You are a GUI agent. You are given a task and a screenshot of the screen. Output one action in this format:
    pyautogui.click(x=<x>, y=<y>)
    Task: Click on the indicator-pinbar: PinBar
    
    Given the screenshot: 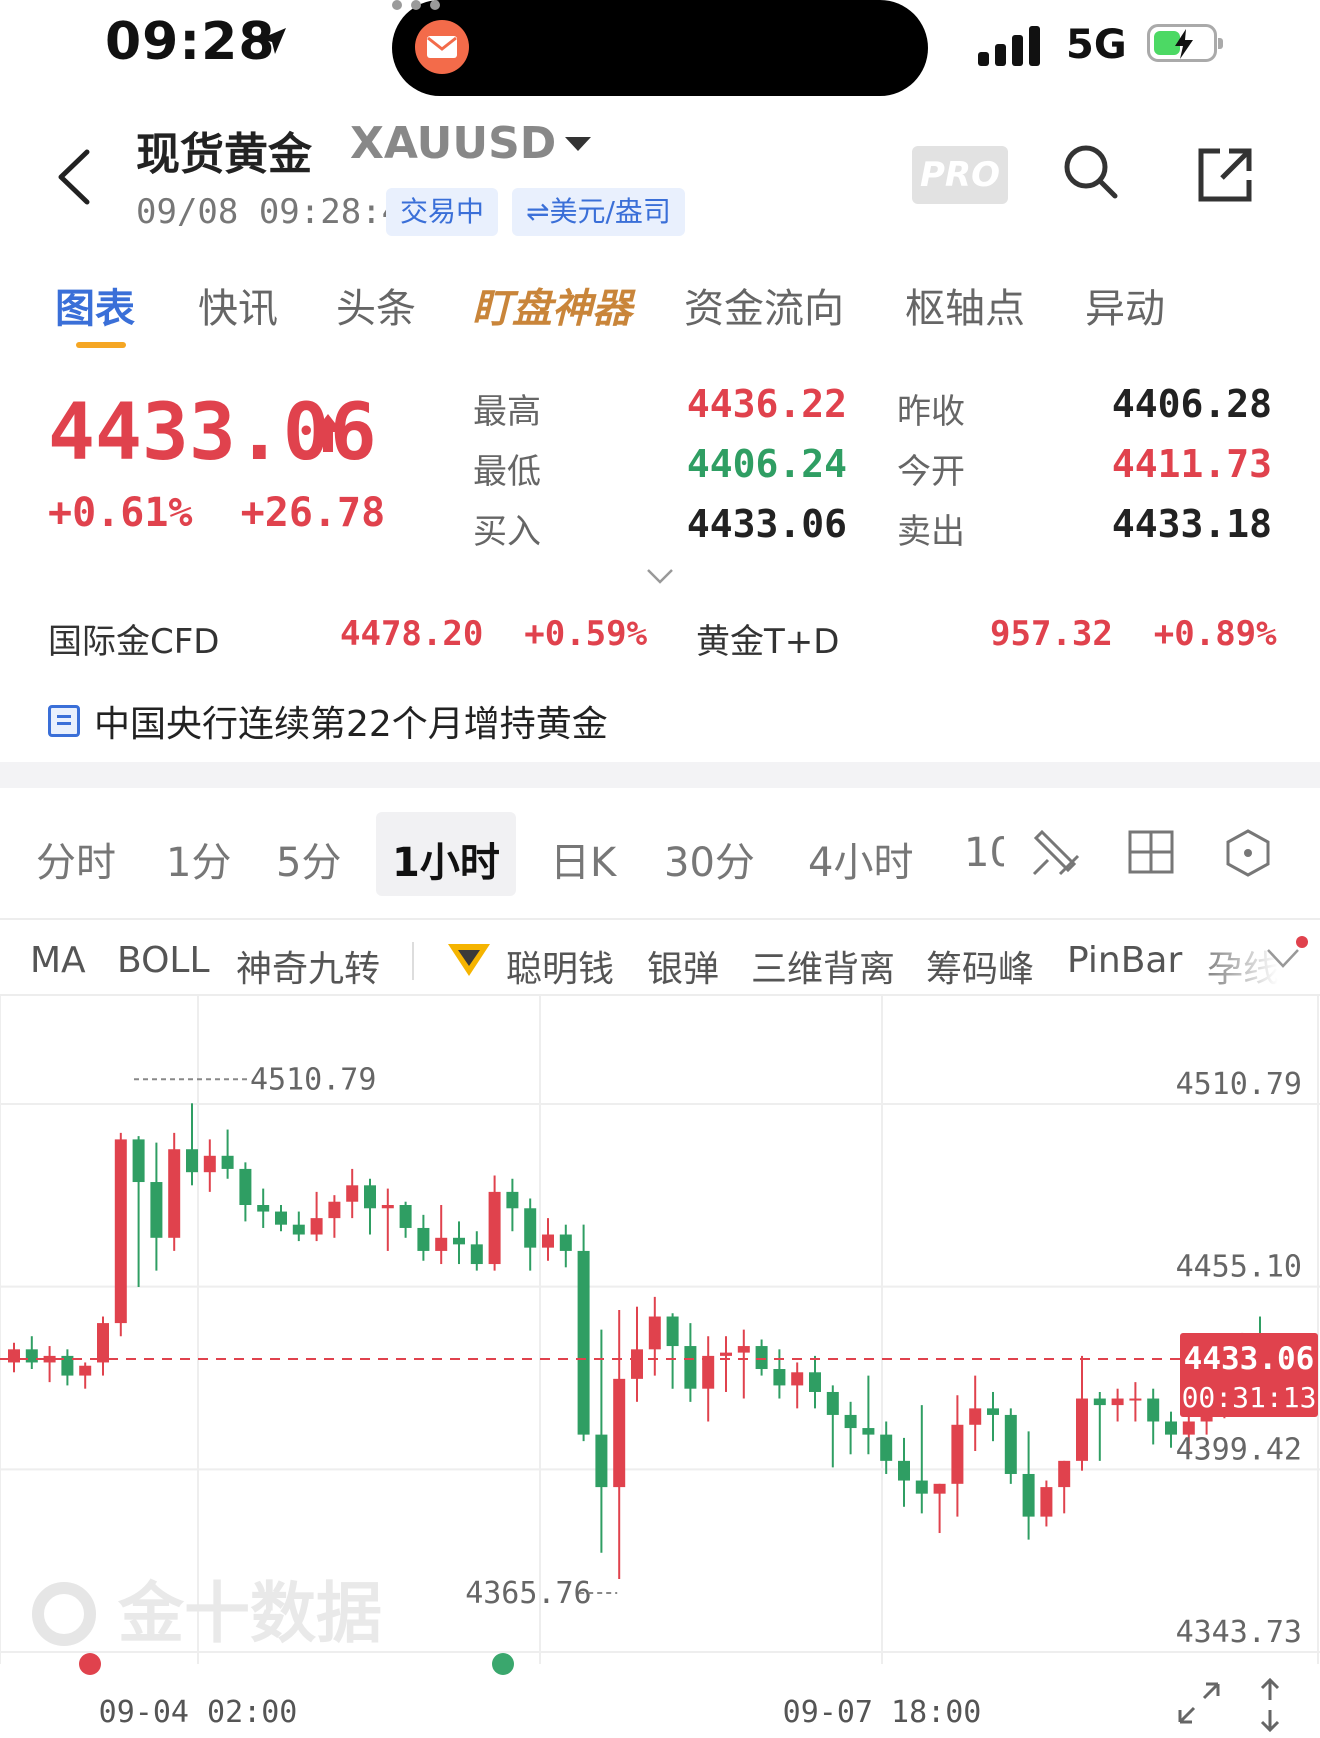 What is the action you would take?
    pyautogui.click(x=1124, y=960)
    